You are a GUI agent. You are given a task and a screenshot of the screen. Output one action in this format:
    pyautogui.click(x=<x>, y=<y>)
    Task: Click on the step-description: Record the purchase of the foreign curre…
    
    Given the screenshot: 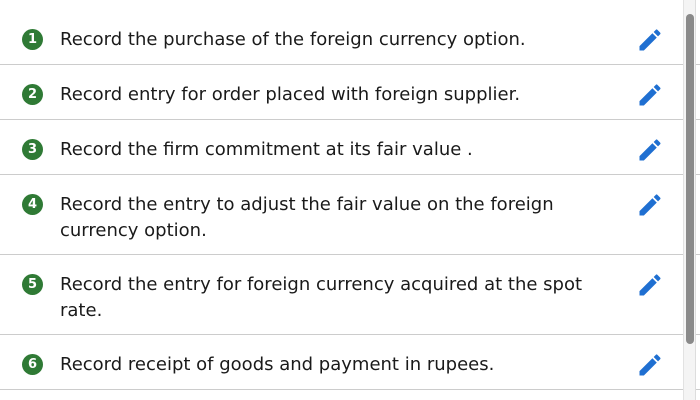 What is the action you would take?
    pyautogui.click(x=293, y=39)
    